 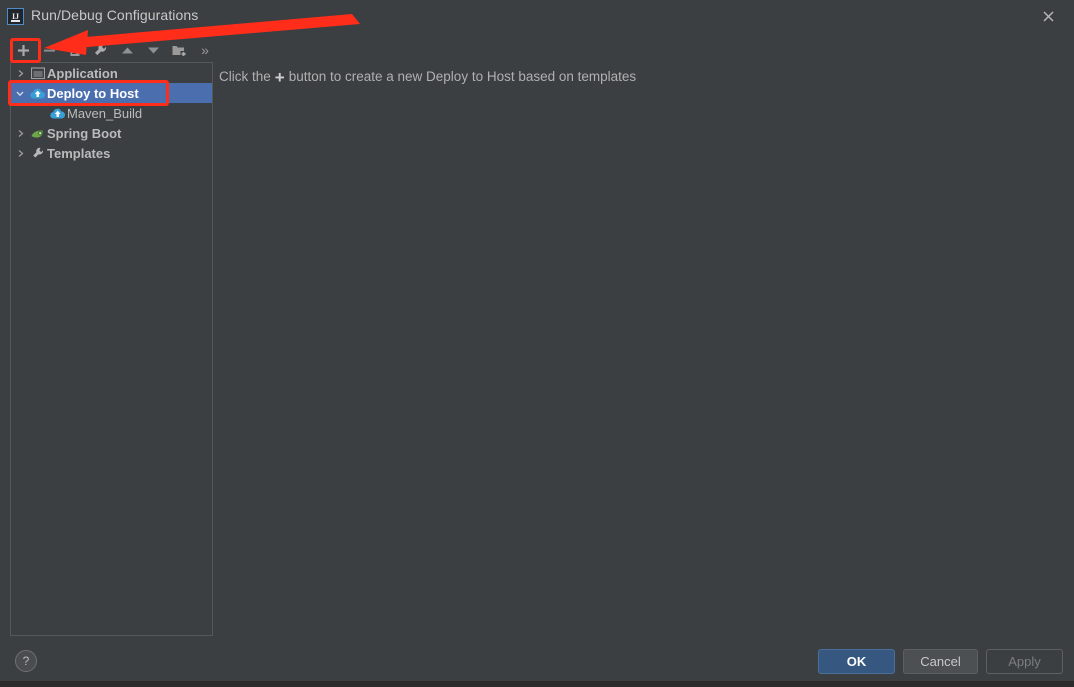 I want to click on chevron-double-right-icon: », so click(x=205, y=50).